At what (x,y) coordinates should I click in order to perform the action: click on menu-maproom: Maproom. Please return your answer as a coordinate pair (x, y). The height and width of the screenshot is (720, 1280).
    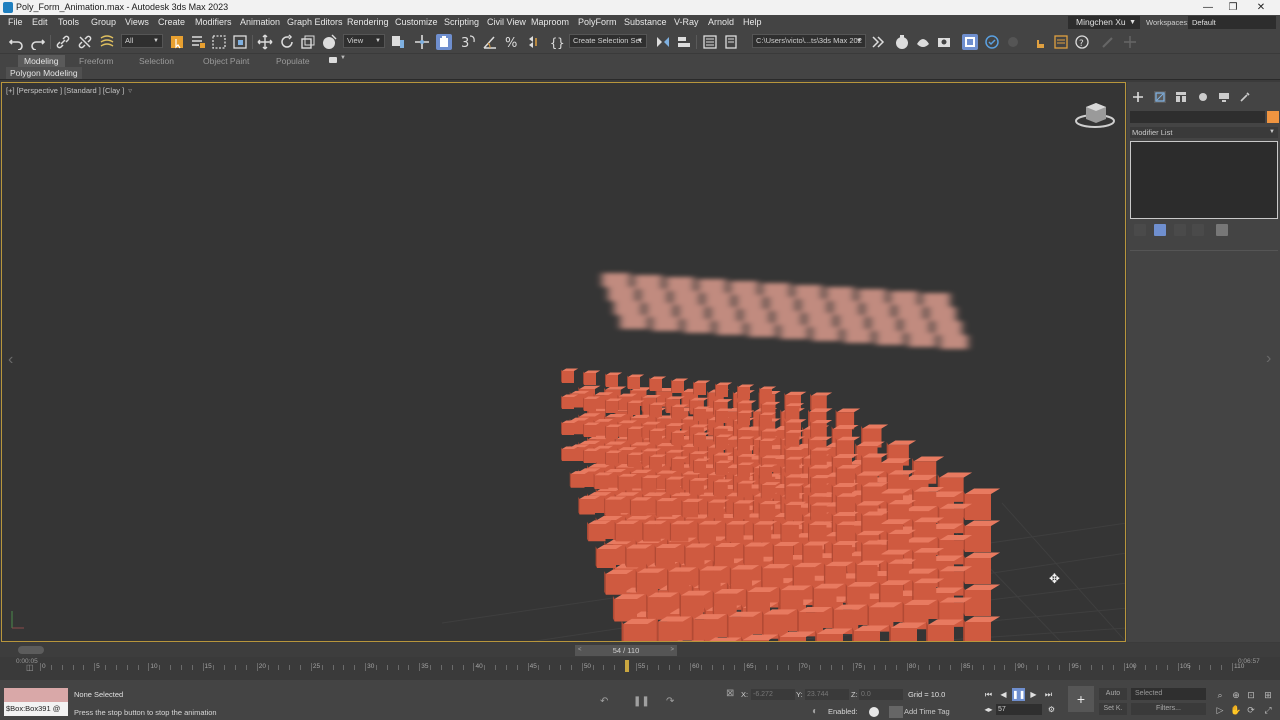
    Looking at the image, I should click on (550, 22).